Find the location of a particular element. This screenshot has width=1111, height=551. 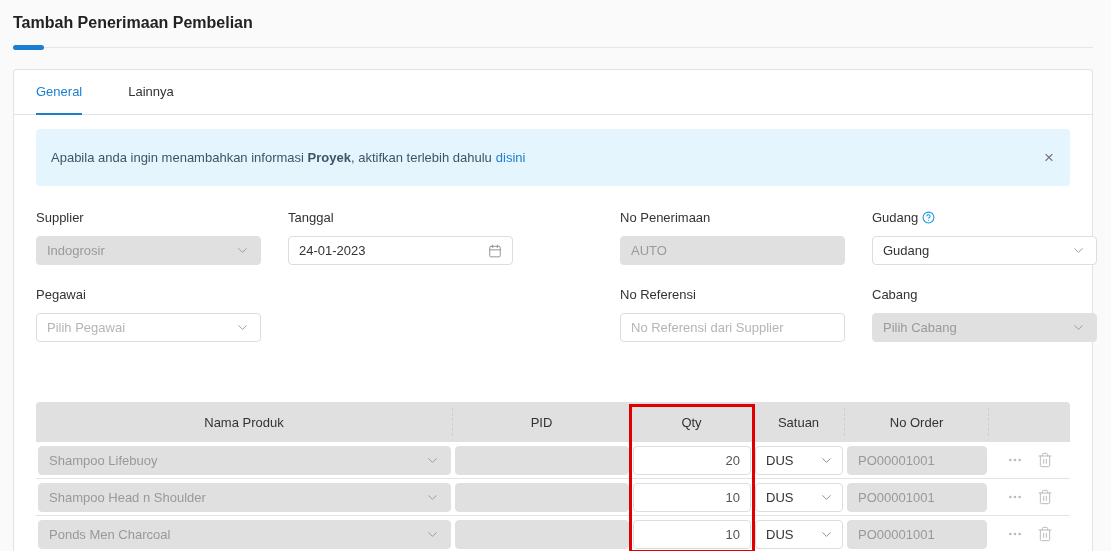

select-field: Pilih Pegawai is located at coordinates (148, 327).